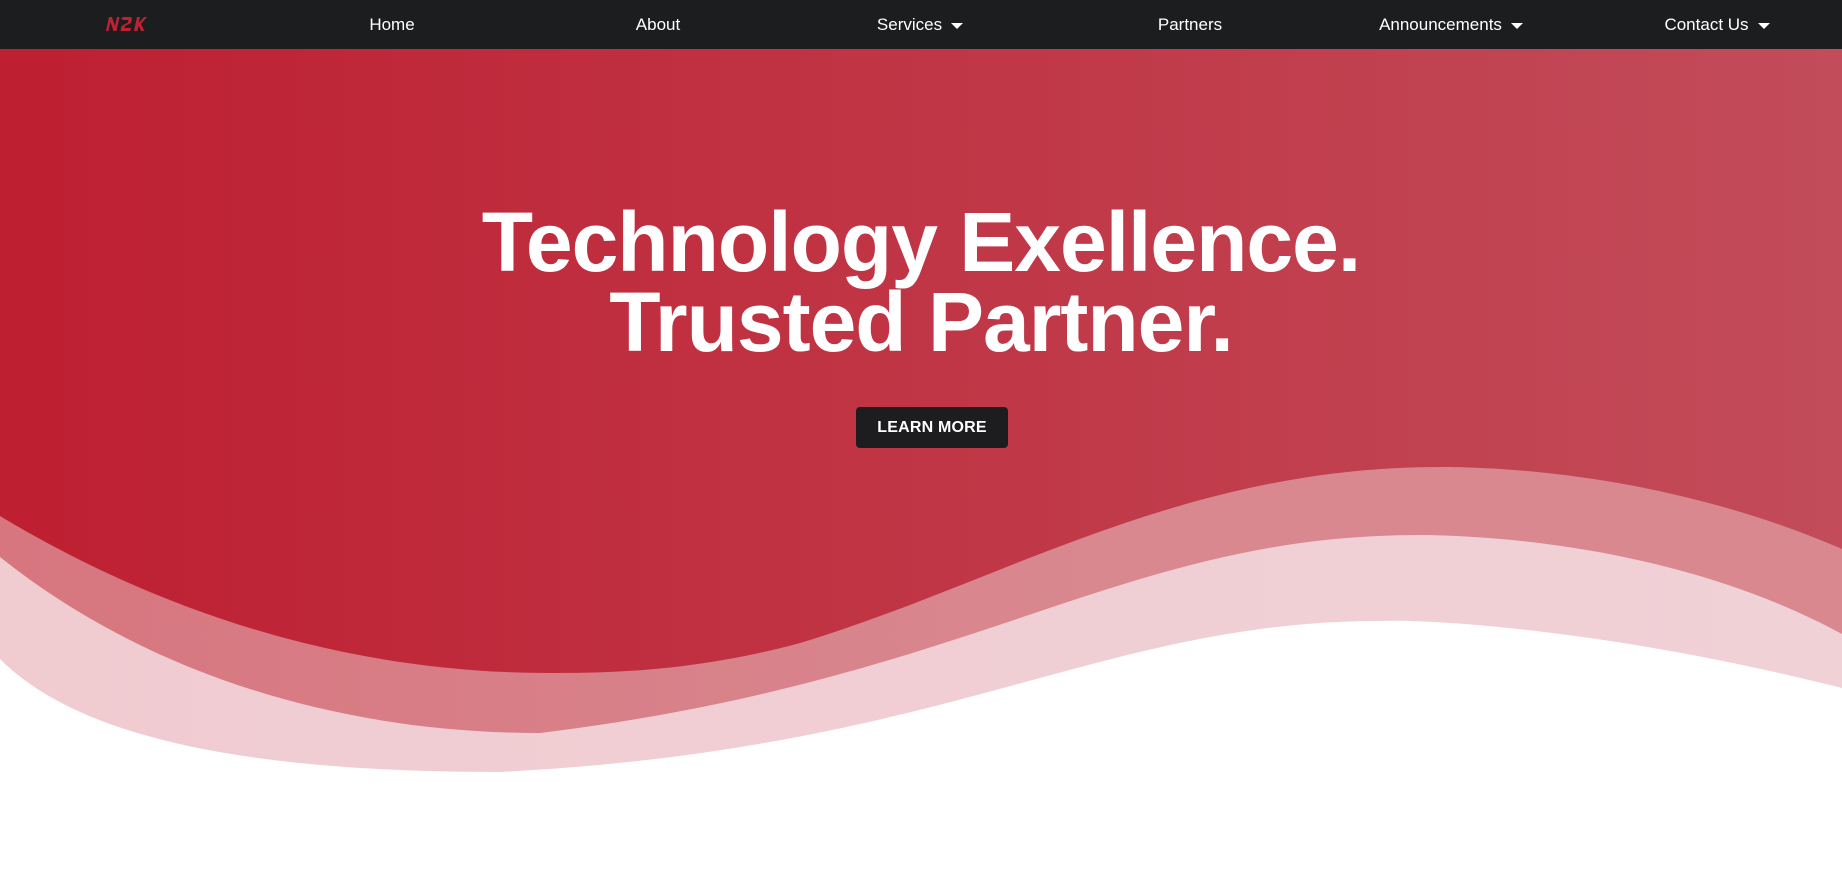  I want to click on nav-item-contact-us: Contact Us, so click(1717, 24).